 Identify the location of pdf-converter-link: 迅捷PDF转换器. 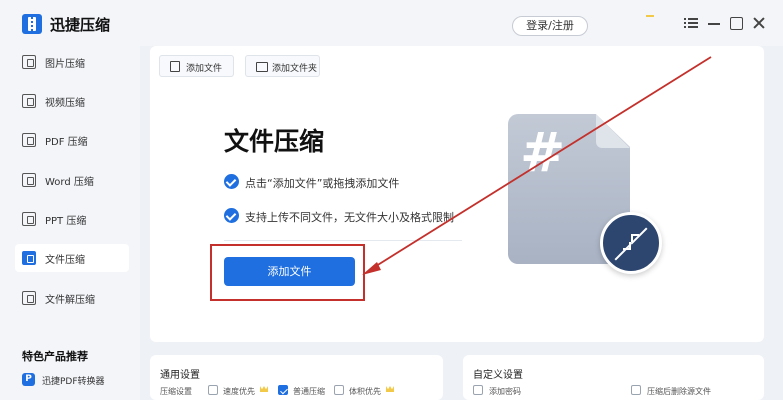
(73, 380).